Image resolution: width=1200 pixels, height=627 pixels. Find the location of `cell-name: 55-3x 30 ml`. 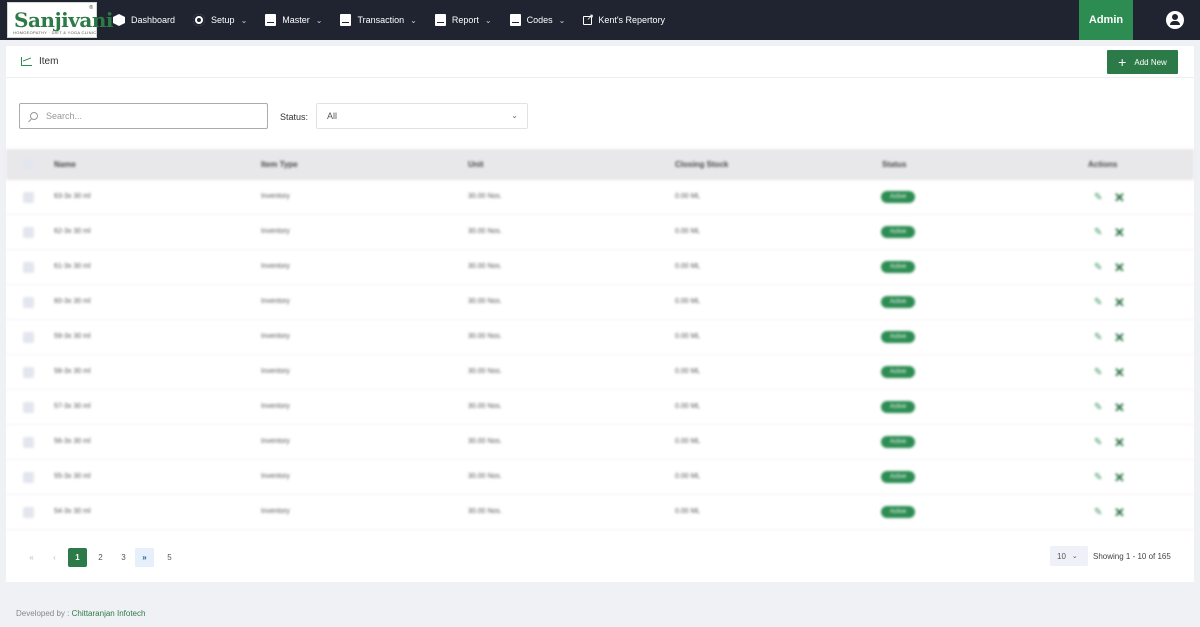

cell-name: 55-3x 30 ml is located at coordinates (72, 476).